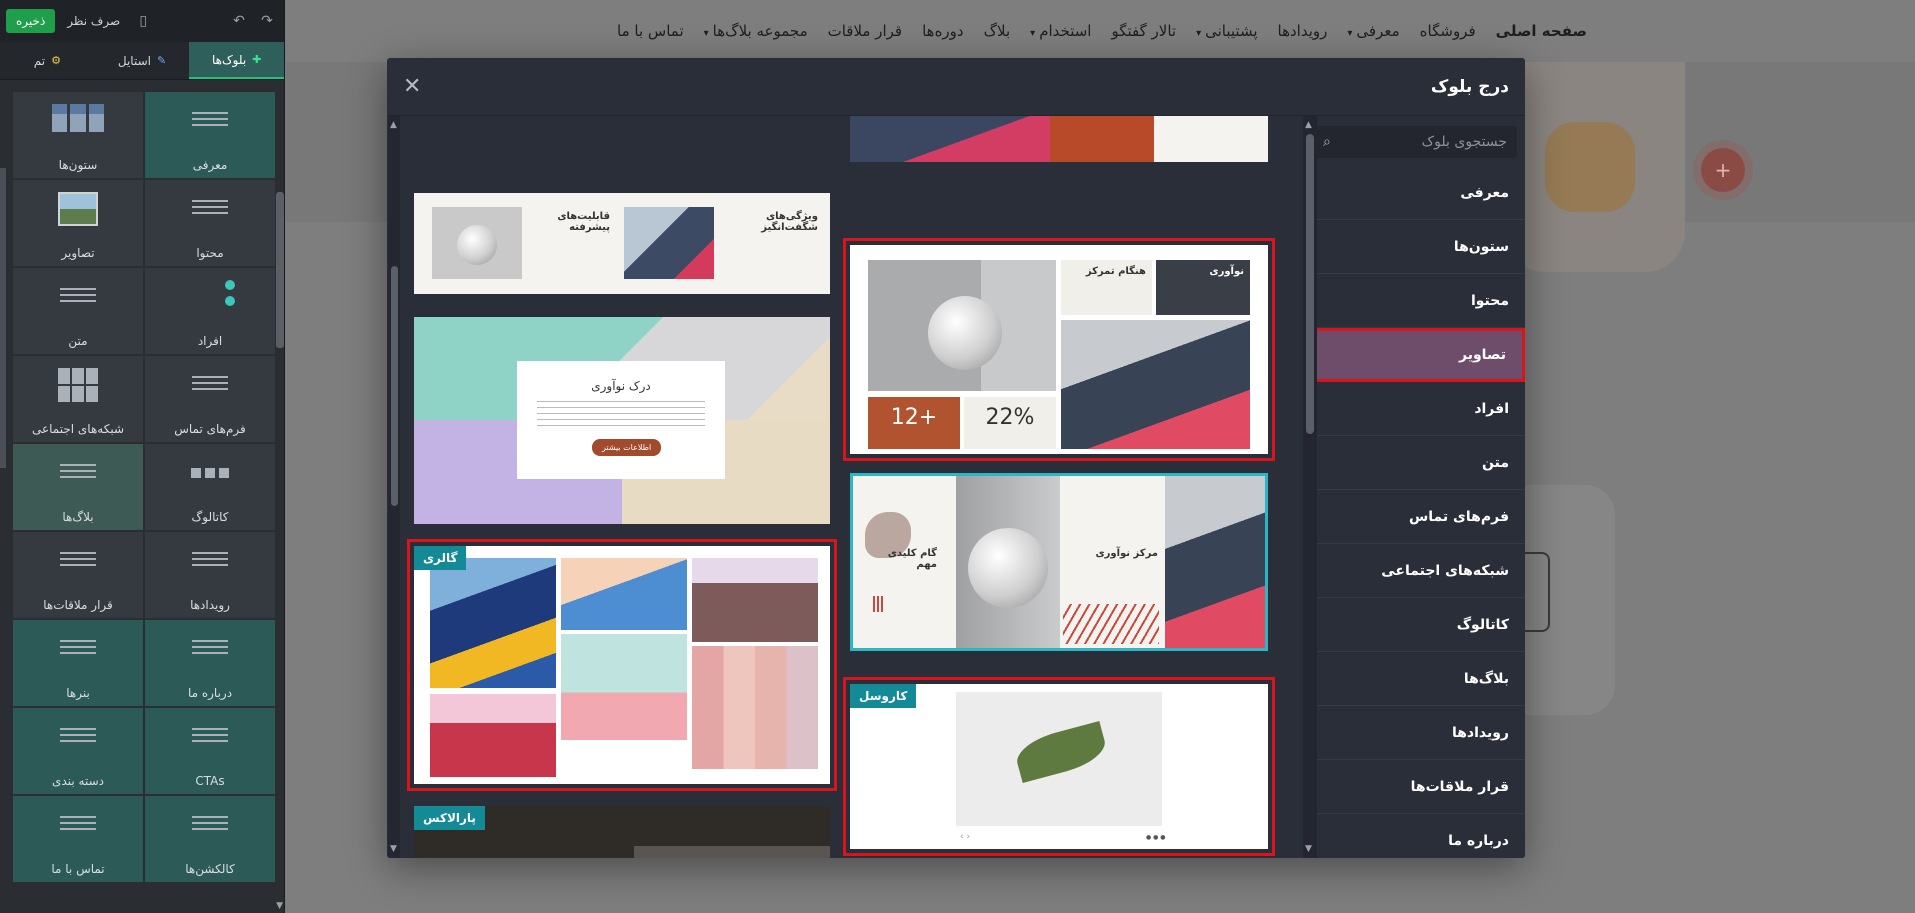  Describe the element at coordinates (229, 59) in the screenshot. I see `tab-blocks-label: بلوک‌ها` at that location.